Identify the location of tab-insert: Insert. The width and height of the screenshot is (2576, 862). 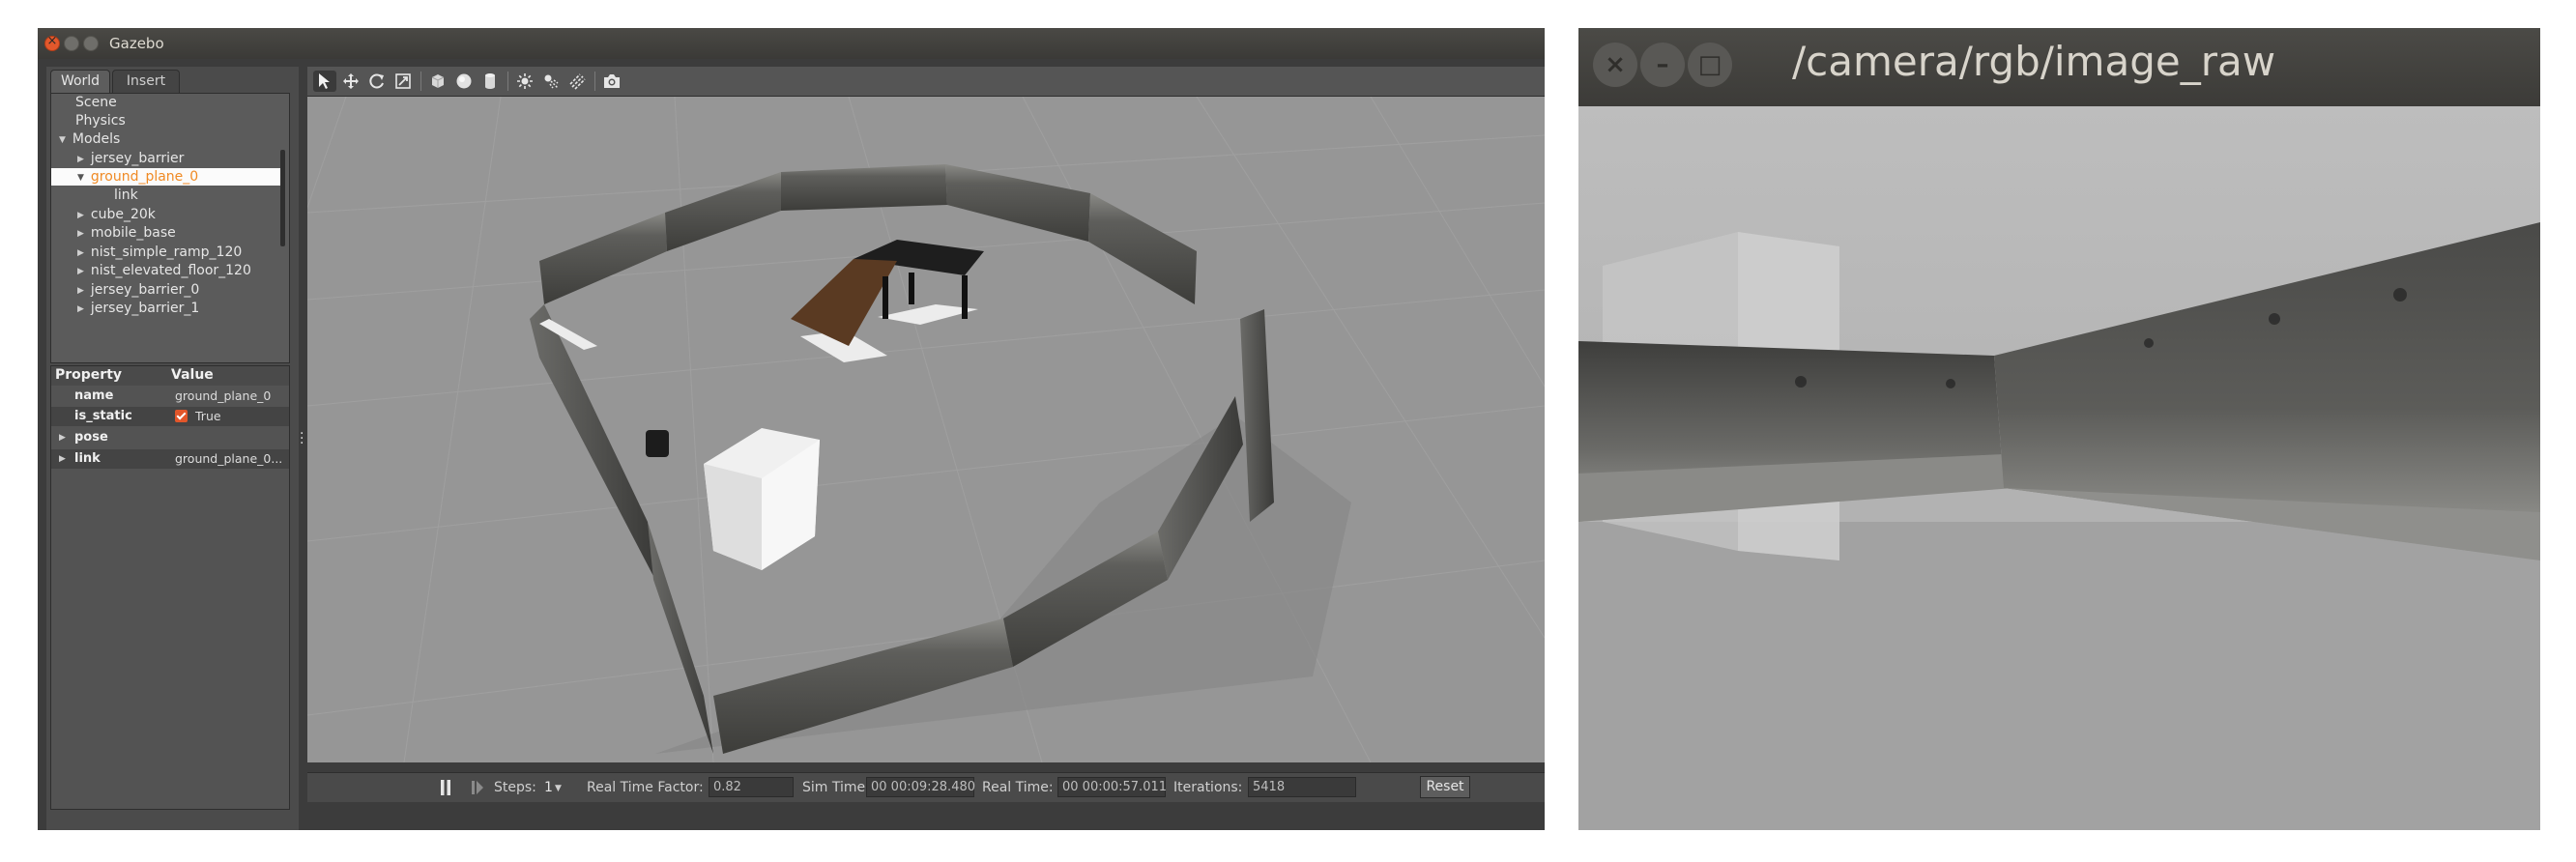
(146, 81).